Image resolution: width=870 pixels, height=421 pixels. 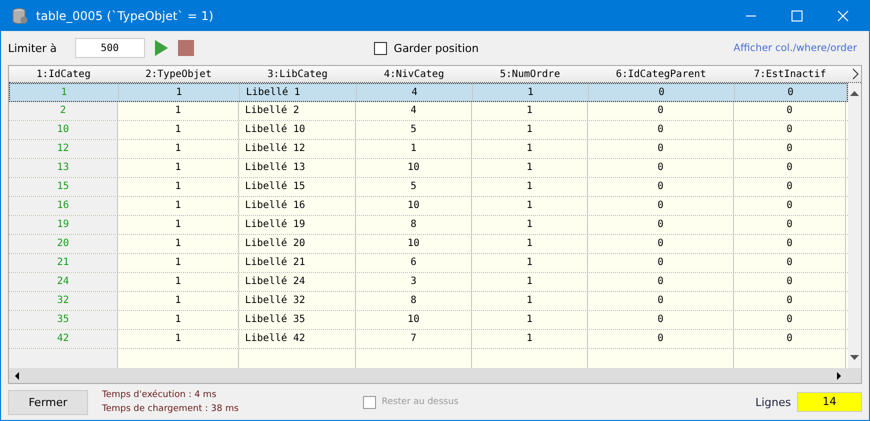 I want to click on close-button: Fermer, so click(x=48, y=402).